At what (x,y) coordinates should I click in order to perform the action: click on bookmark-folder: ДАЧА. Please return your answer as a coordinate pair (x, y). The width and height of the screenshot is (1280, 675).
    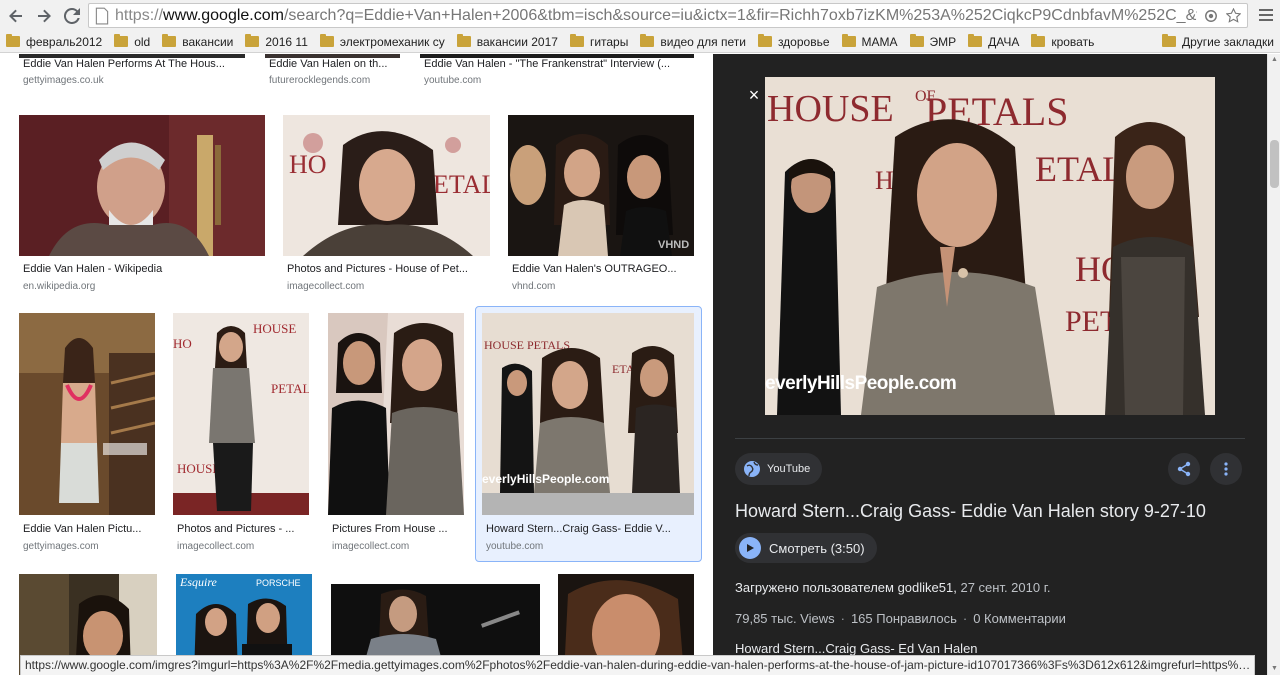
    Looking at the image, I should click on (993, 42).